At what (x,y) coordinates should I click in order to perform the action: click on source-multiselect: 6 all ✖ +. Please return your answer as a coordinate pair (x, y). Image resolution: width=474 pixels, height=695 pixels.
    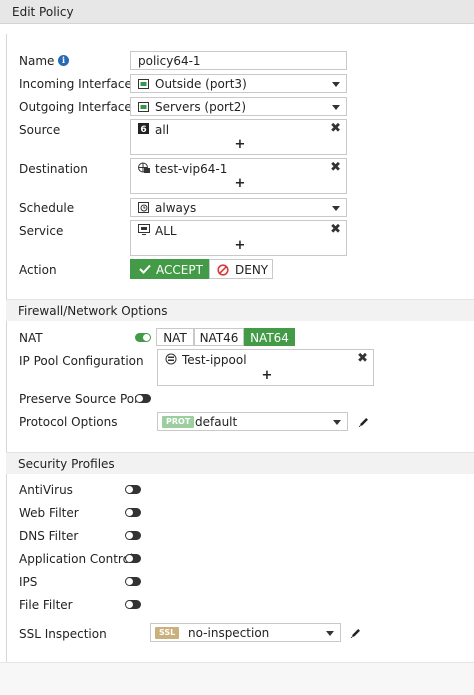
    Looking at the image, I should click on (238, 137).